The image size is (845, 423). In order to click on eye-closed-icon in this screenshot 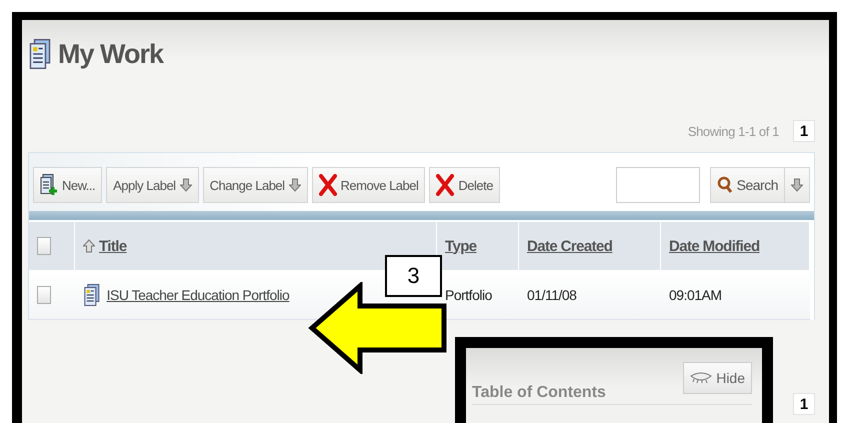, I will do `click(701, 378)`.